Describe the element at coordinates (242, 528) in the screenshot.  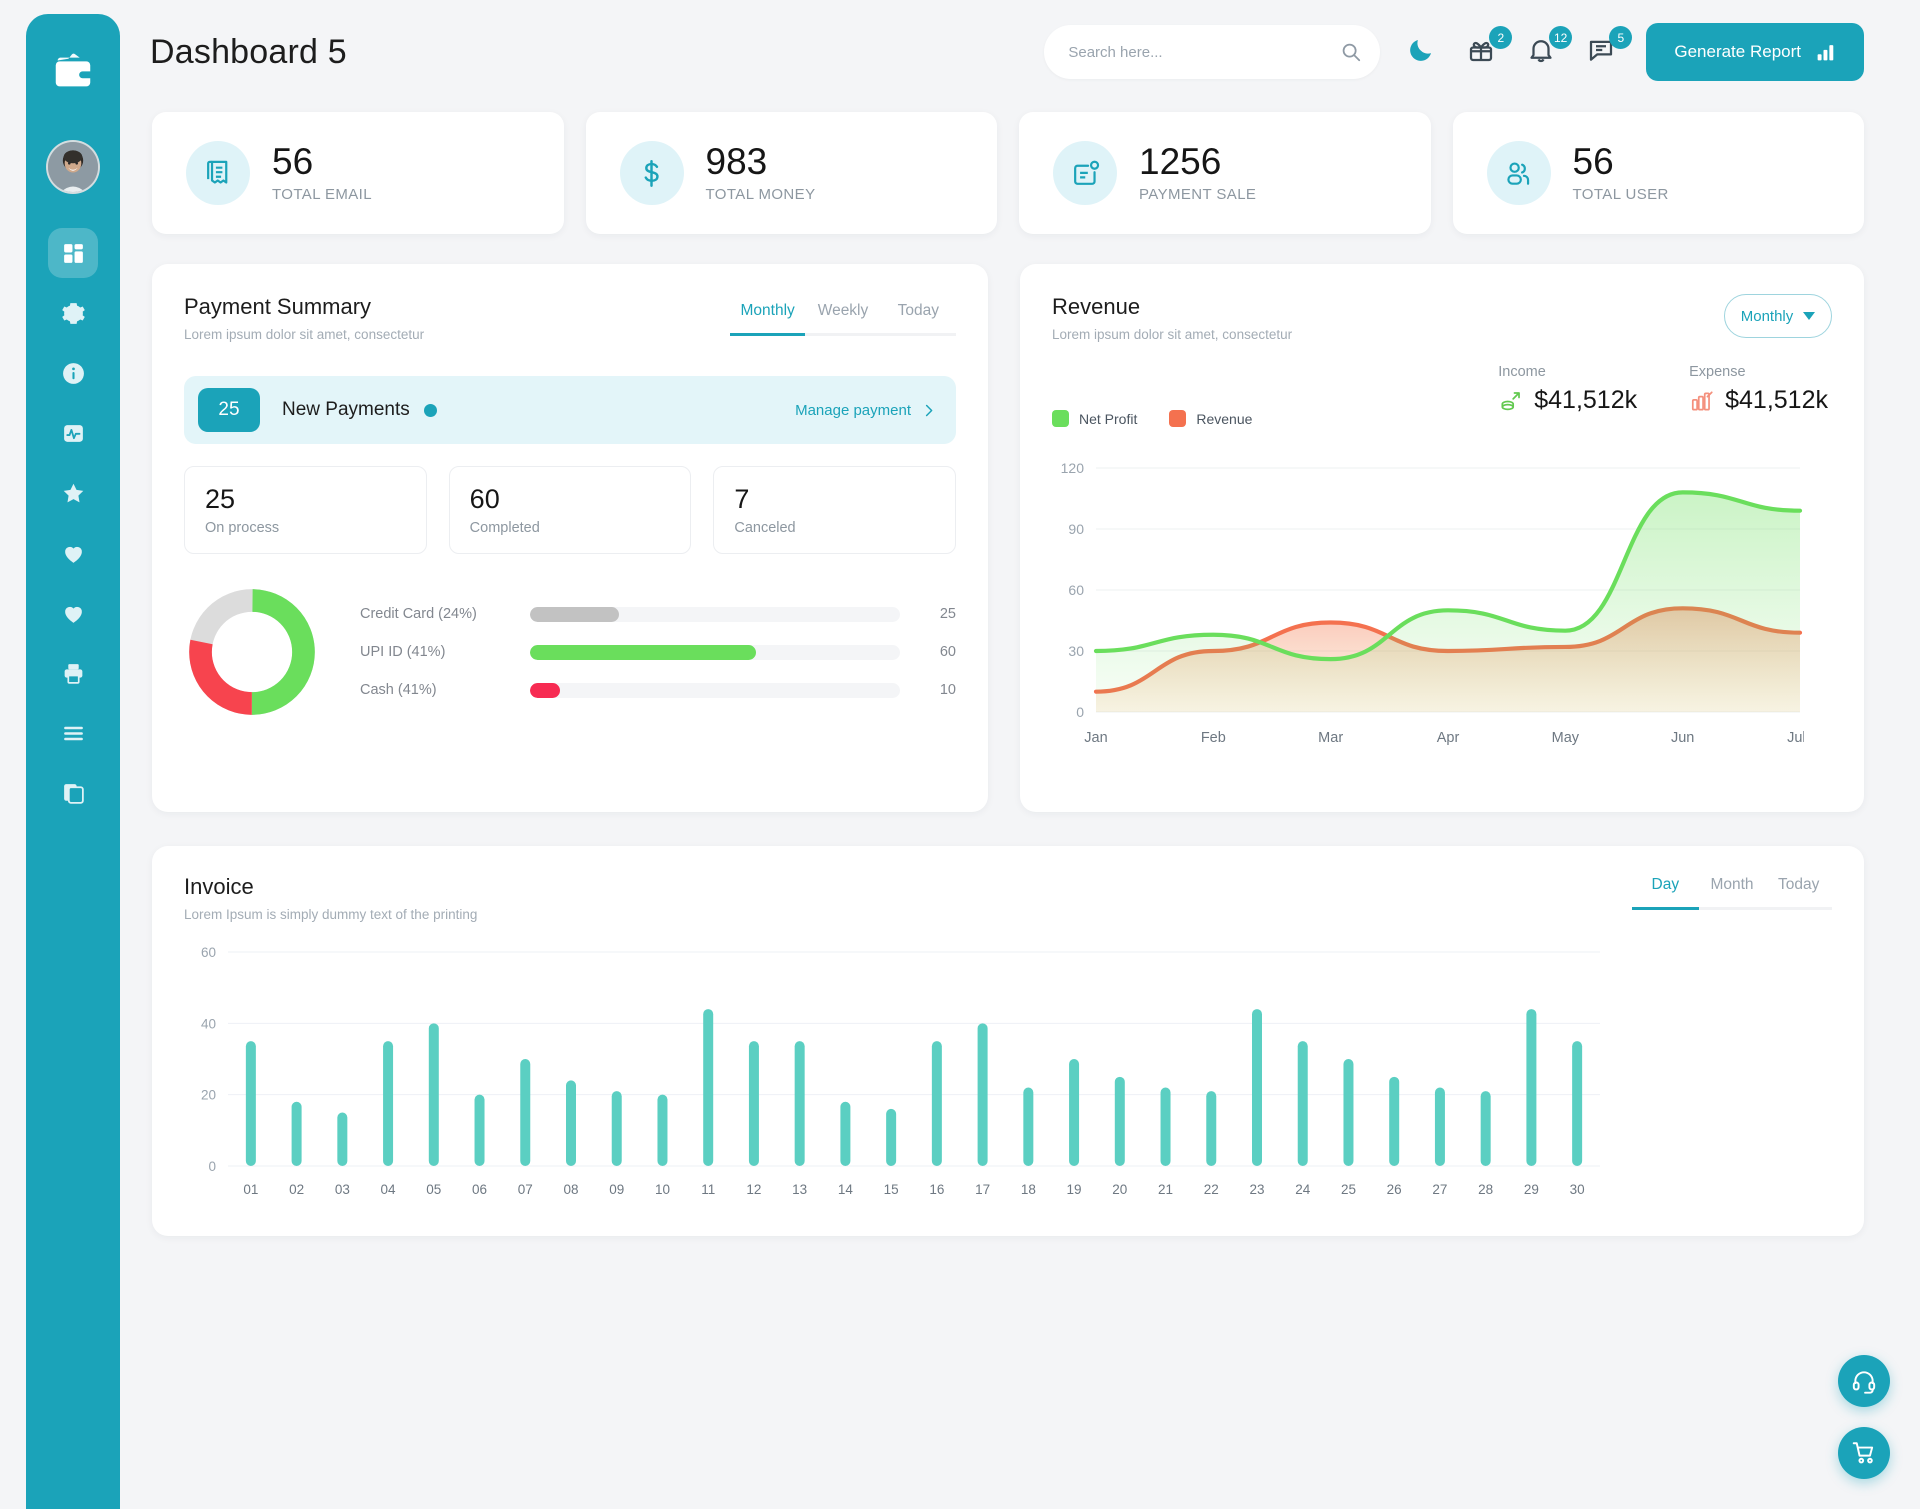
I see `mini-label: On process` at that location.